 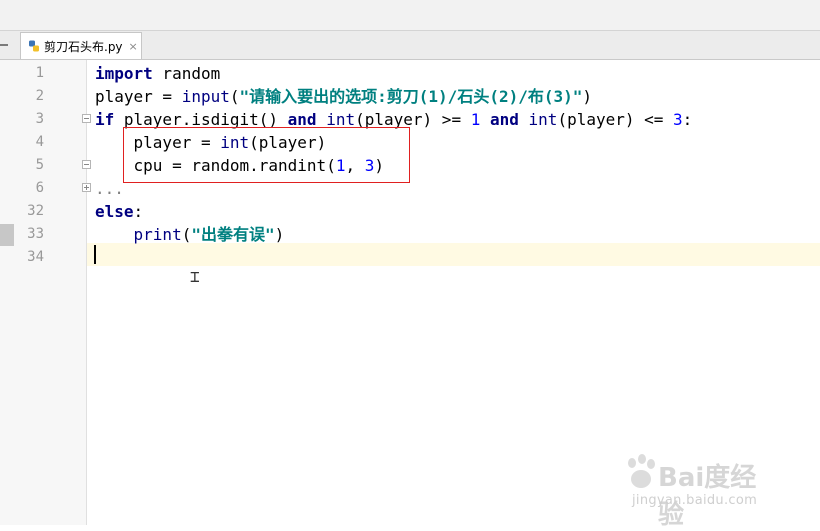 I want to click on editor-tab-bar: 剪刀石头布.py ×, so click(x=410, y=45).